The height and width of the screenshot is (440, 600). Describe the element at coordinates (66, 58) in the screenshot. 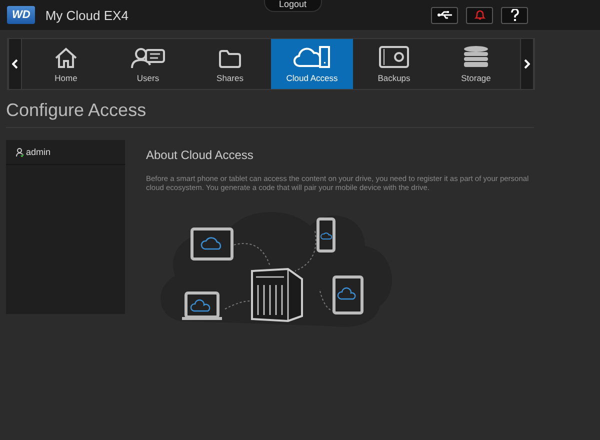

I see `house-icon` at that location.